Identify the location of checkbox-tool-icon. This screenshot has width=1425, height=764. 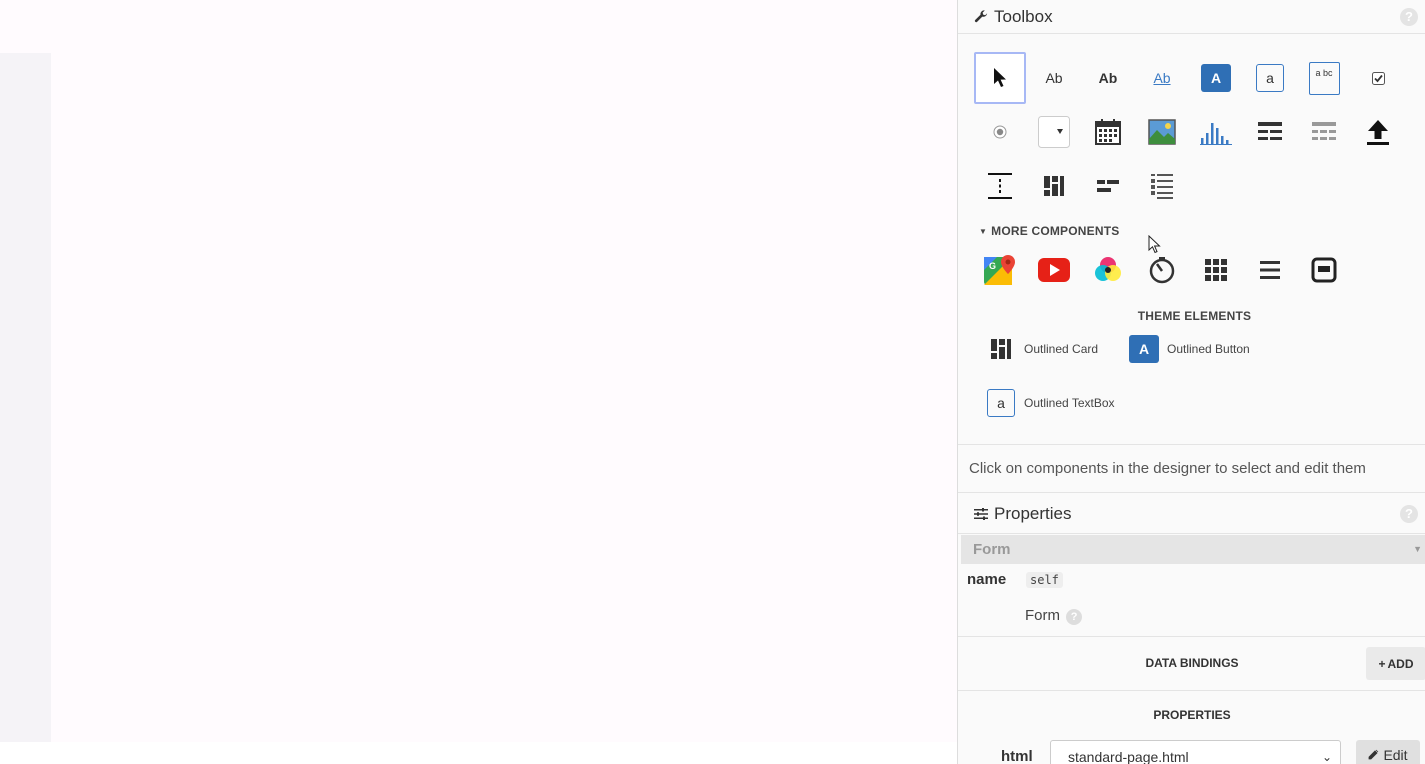
(1378, 78).